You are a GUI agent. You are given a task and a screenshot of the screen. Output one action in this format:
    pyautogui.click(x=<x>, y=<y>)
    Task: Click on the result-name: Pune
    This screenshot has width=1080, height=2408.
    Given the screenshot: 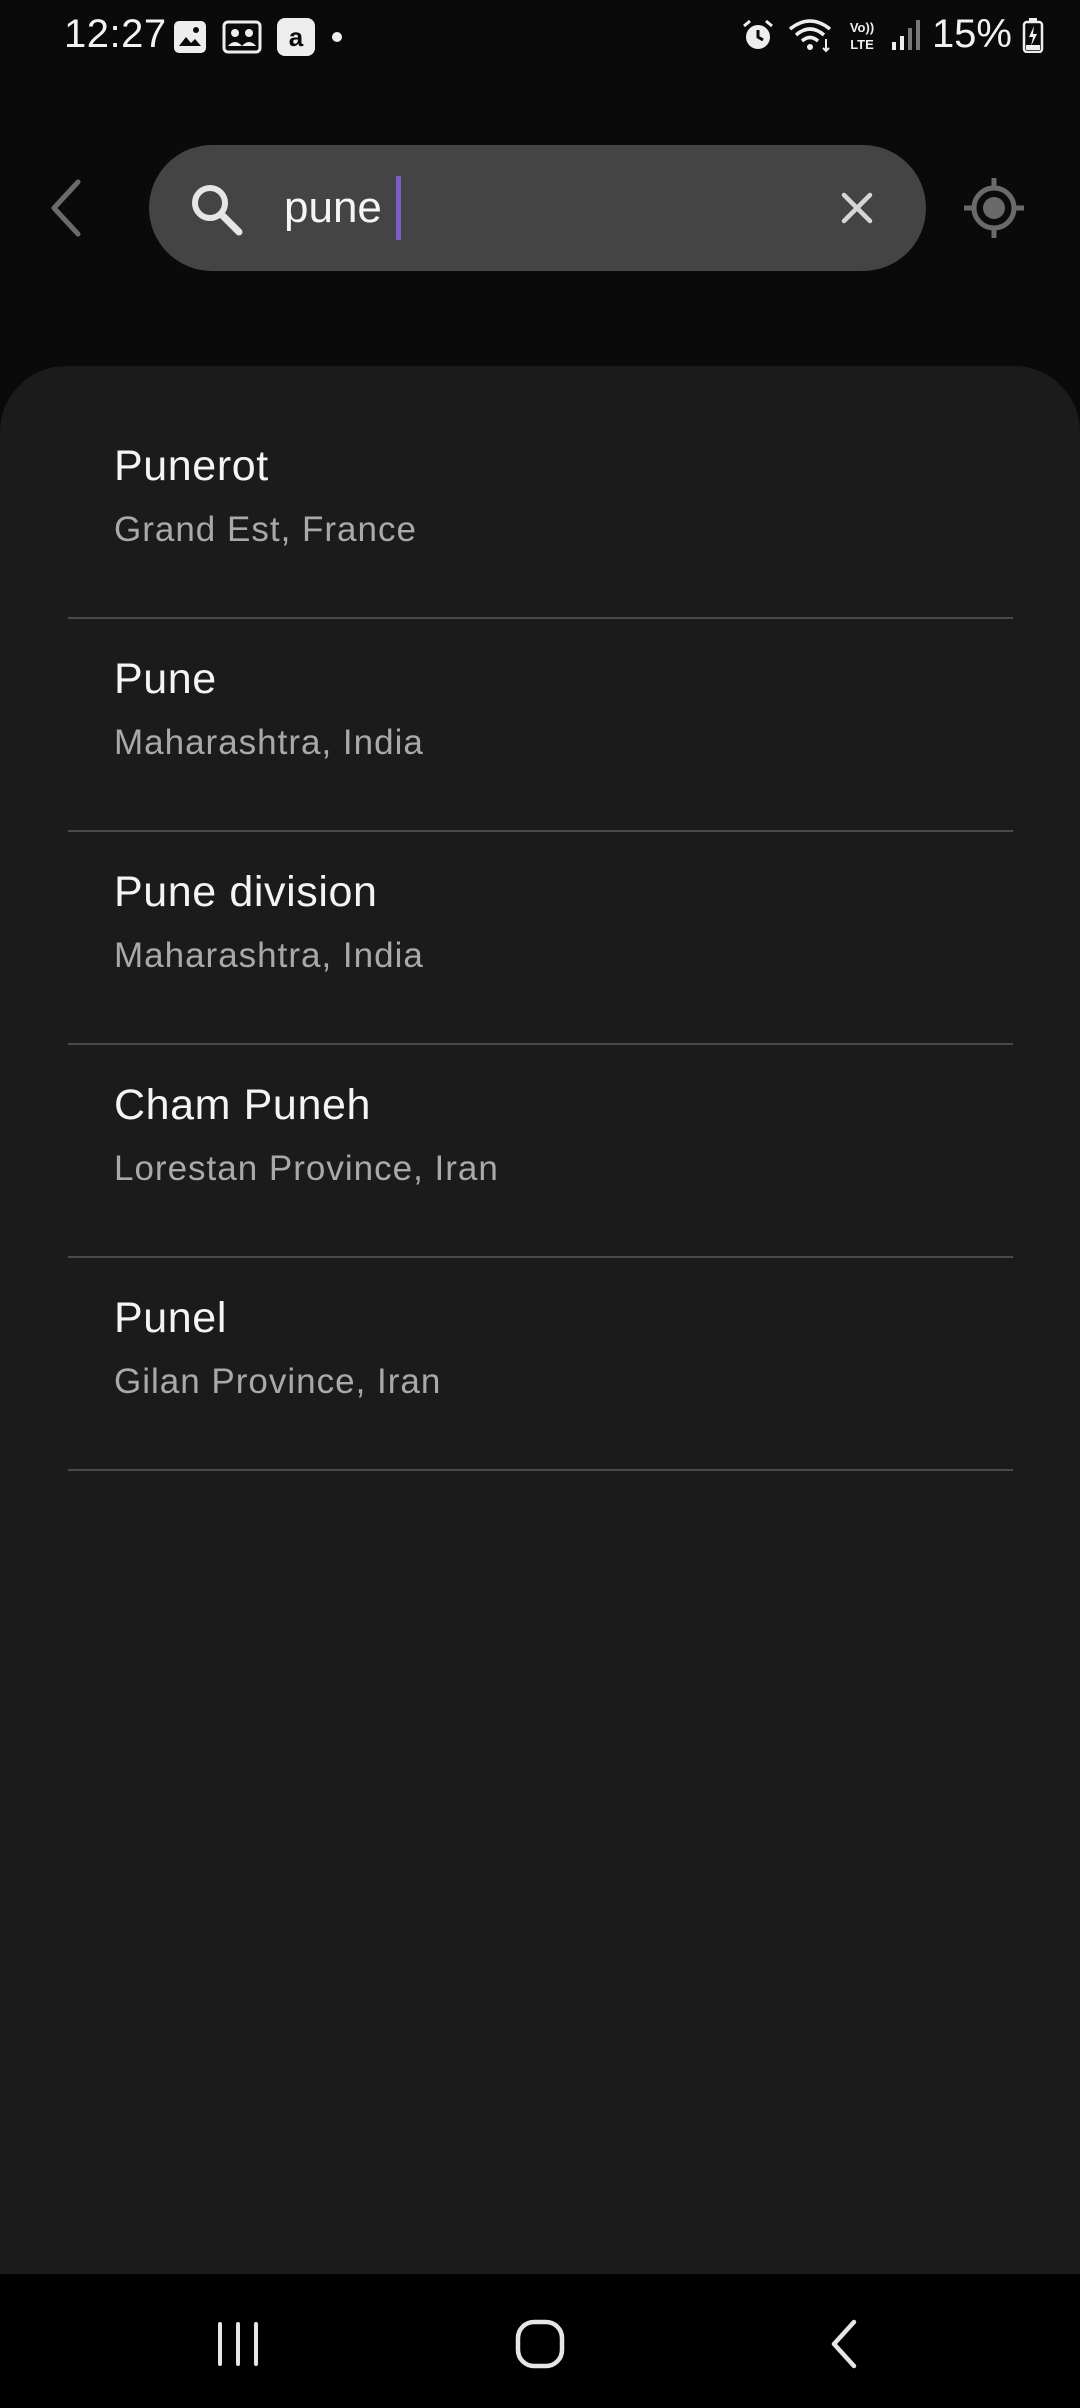 What is the action you would take?
    pyautogui.click(x=165, y=679)
    